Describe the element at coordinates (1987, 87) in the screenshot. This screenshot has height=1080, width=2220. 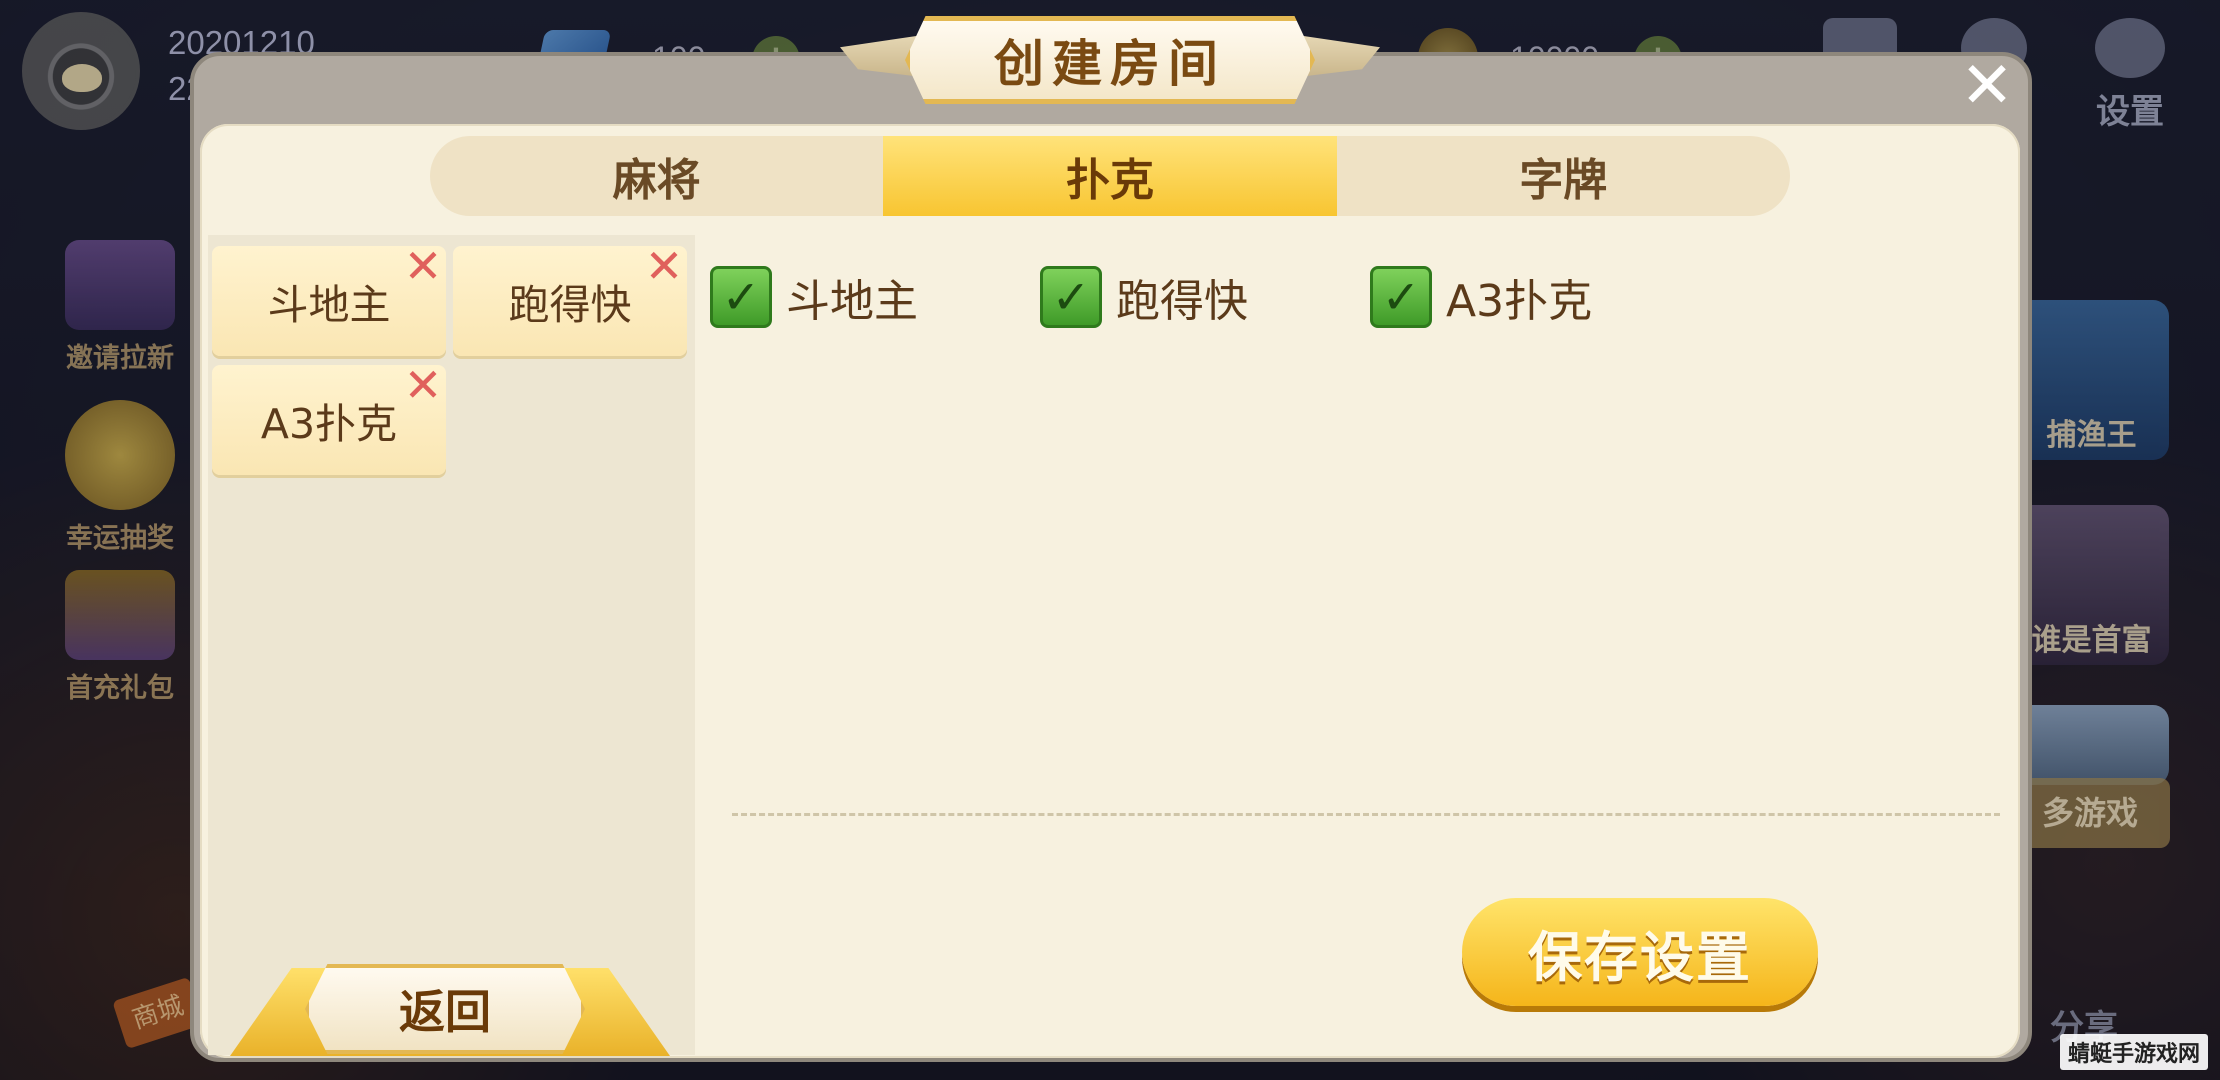
I see `close-button: ✕` at that location.